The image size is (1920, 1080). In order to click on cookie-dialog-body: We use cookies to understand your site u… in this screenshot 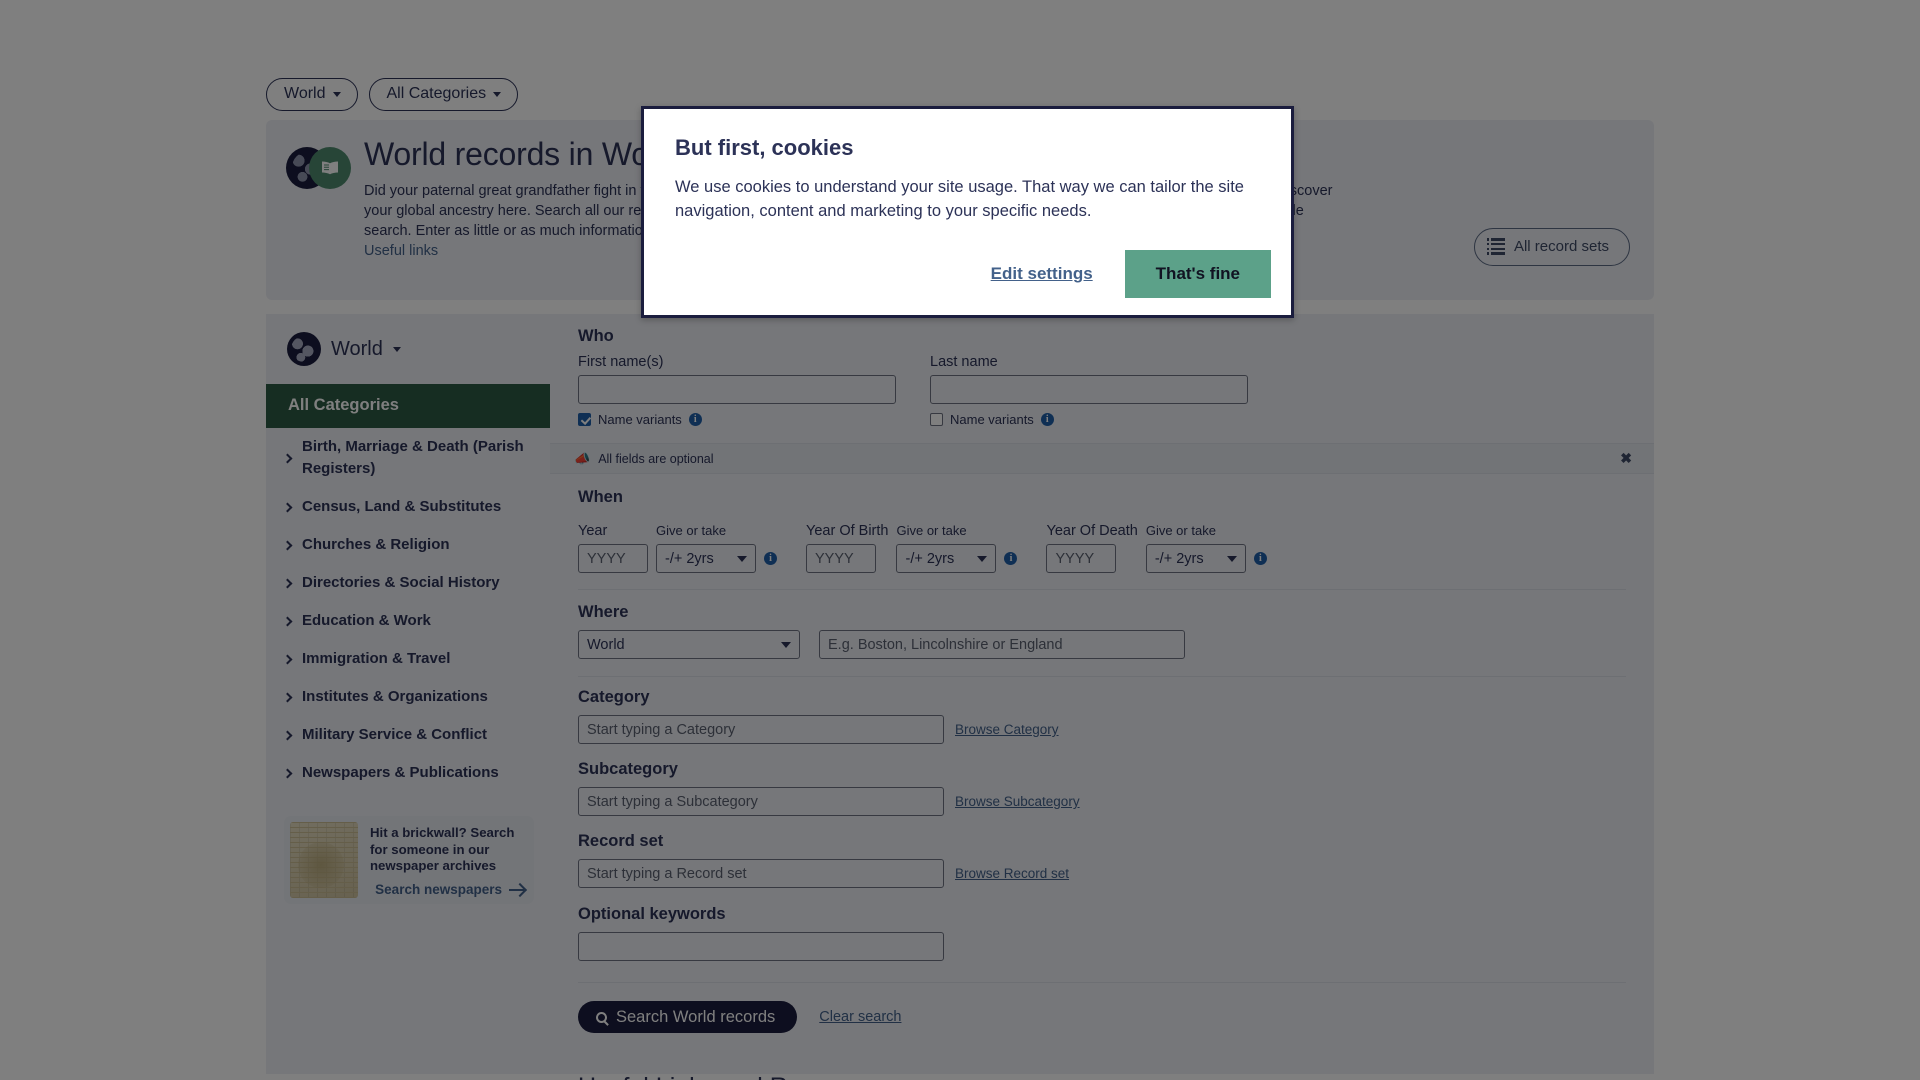, I will do `click(959, 199)`.